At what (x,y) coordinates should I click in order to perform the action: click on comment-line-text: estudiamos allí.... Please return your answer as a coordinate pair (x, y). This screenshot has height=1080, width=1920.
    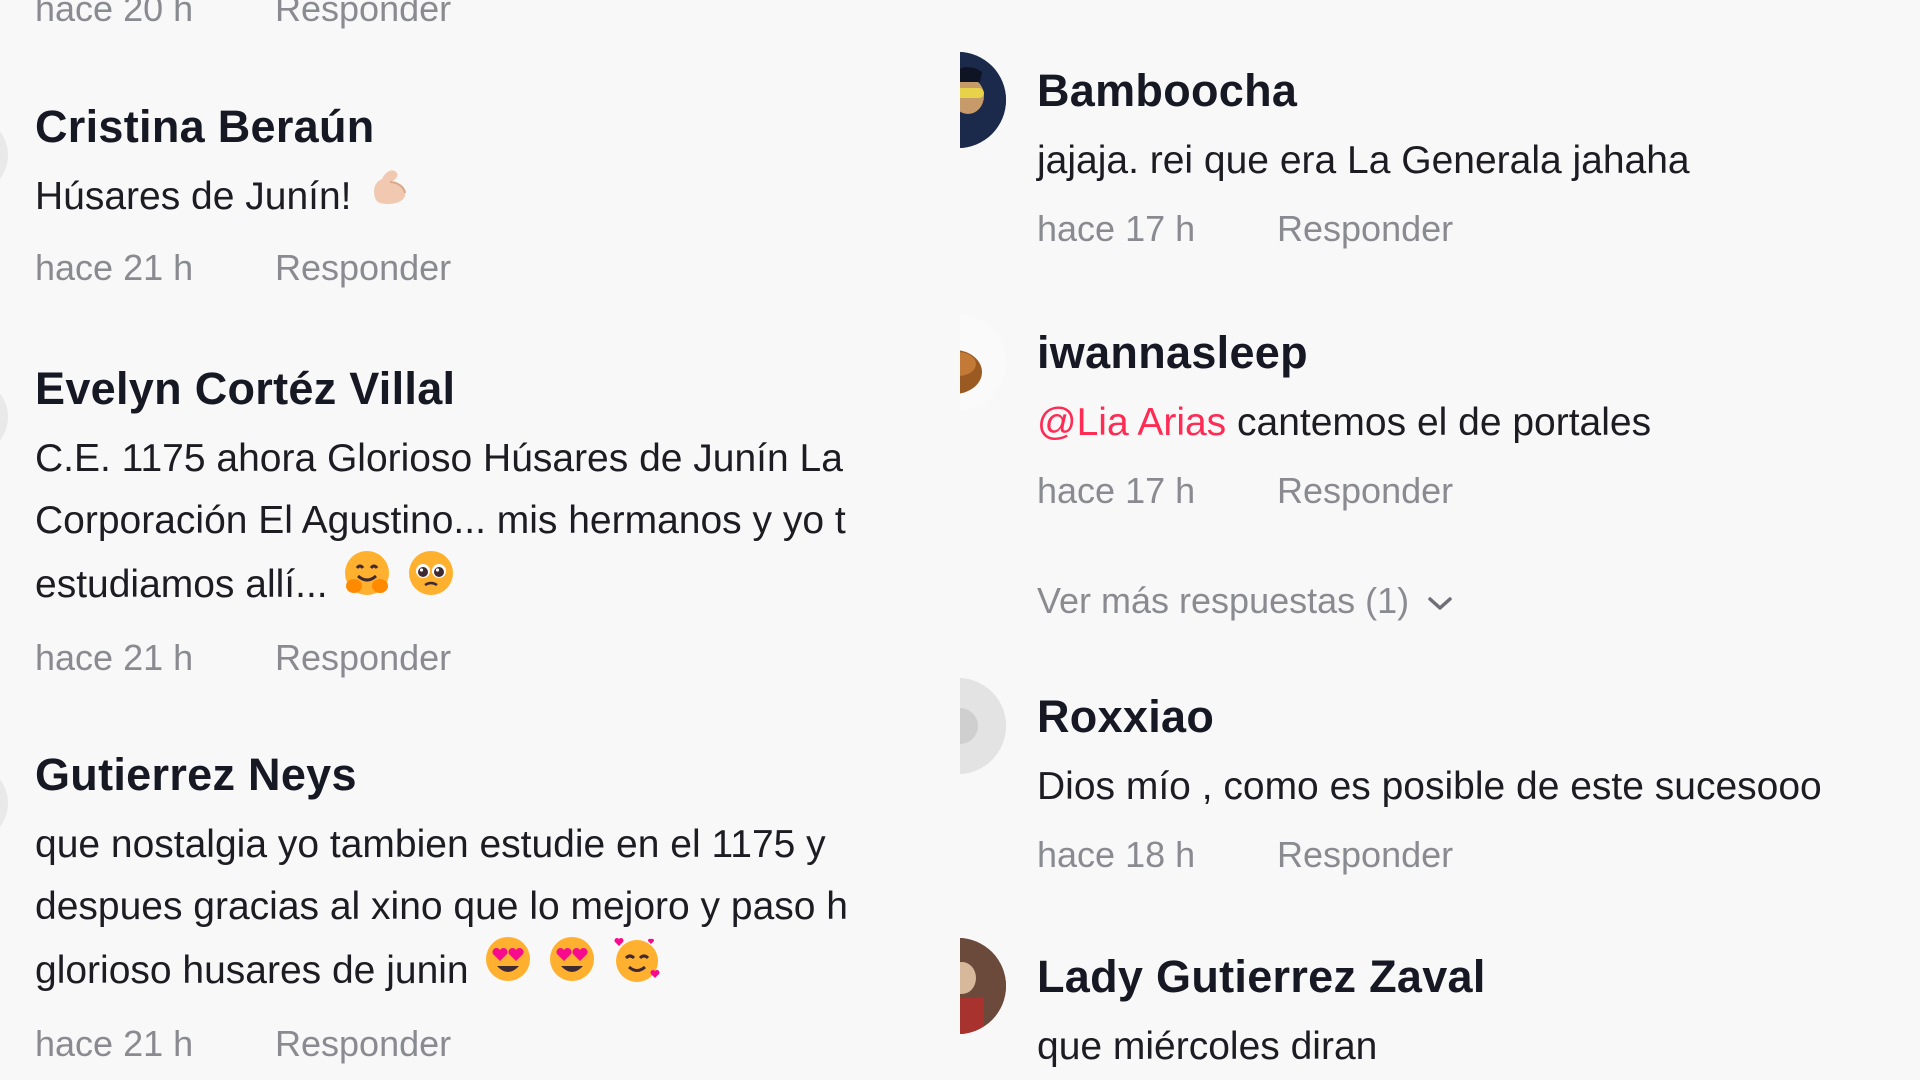
    Looking at the image, I should click on (181, 584).